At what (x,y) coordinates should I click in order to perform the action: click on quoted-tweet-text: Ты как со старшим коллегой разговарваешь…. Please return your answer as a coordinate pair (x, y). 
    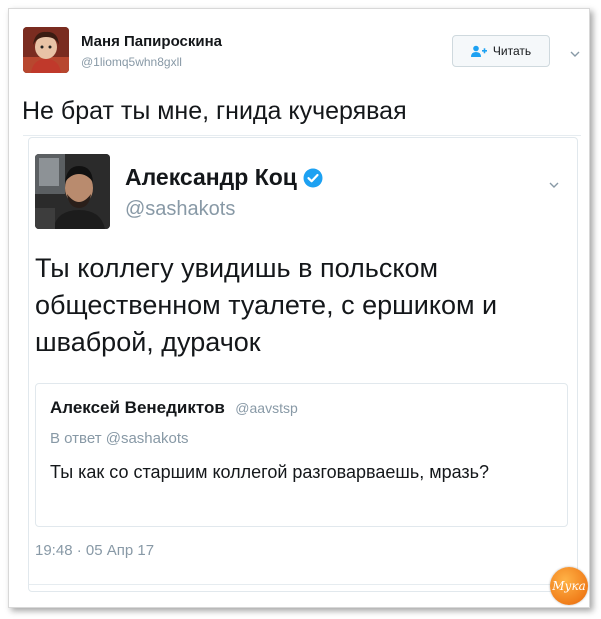
    Looking at the image, I should click on (270, 472).